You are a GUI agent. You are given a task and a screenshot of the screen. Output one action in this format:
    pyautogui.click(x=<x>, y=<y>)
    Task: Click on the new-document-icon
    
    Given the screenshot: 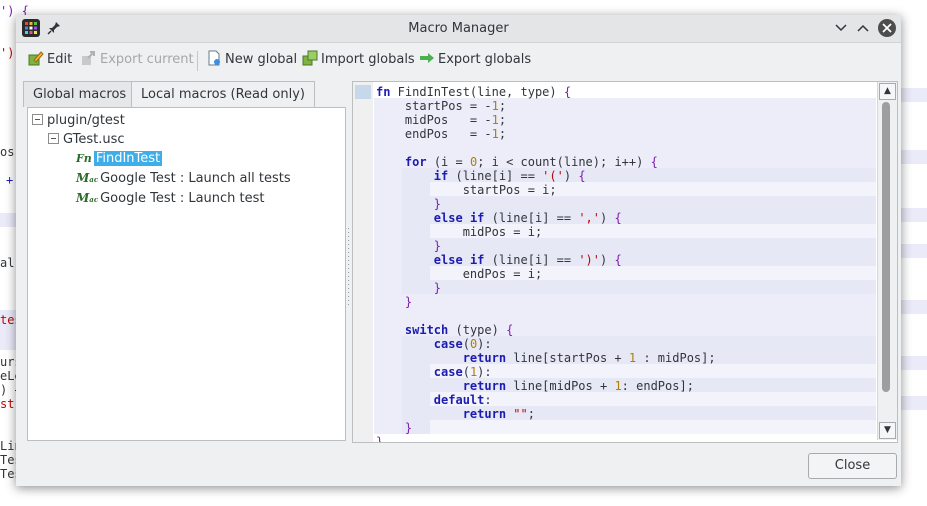 What is the action you would take?
    pyautogui.click(x=214, y=58)
    